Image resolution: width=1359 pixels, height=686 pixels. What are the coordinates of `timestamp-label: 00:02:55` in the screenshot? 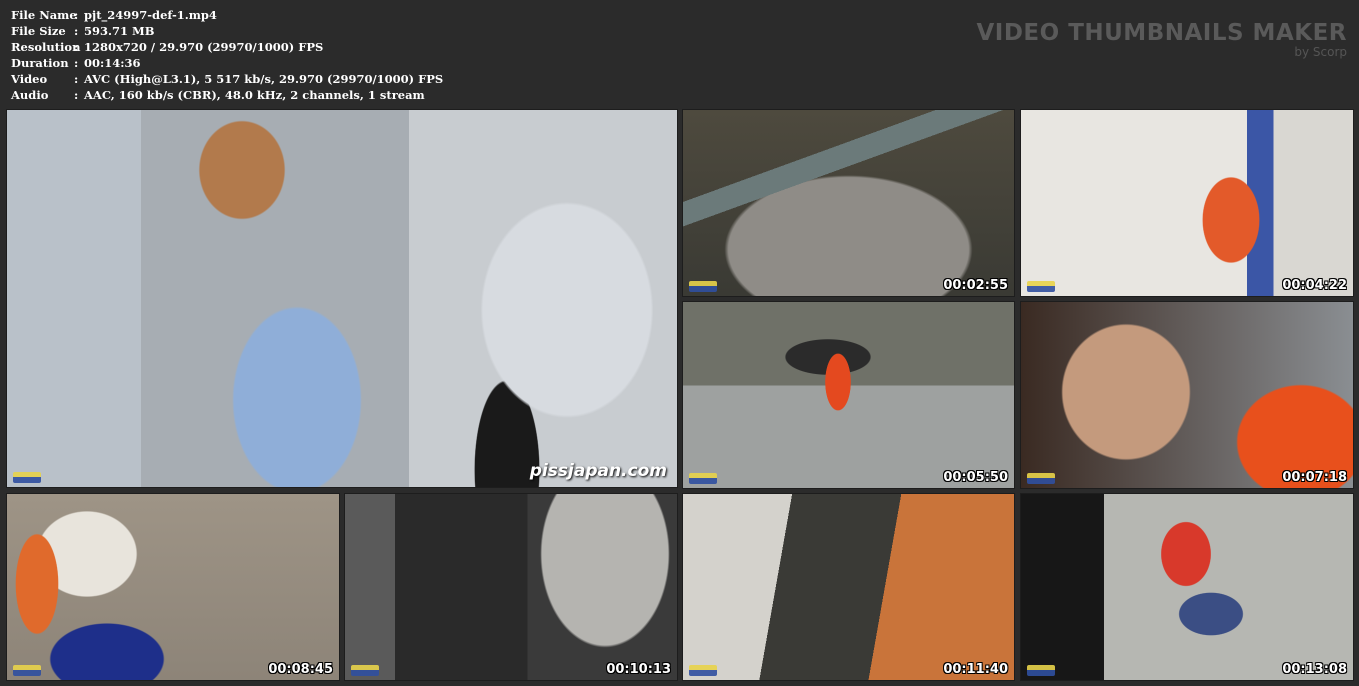 It's located at (975, 285).